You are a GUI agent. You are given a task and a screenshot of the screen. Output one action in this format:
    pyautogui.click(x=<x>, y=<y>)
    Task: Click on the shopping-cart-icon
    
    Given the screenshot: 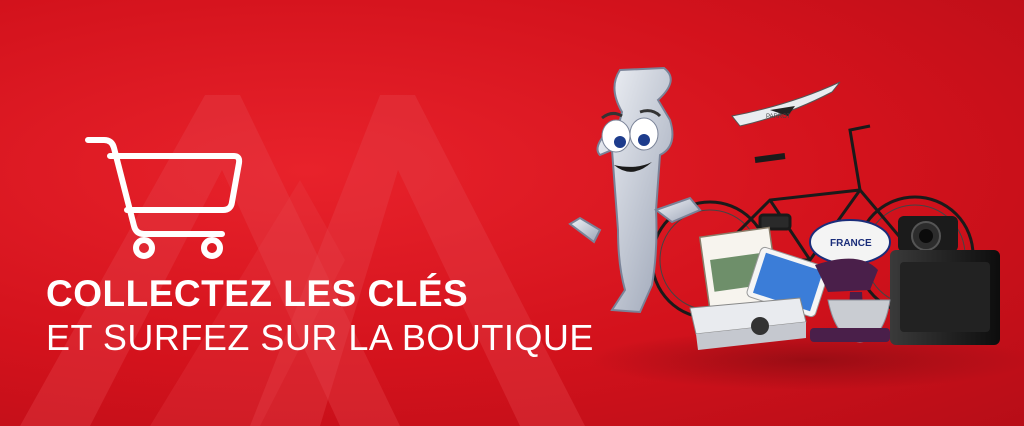 What is the action you would take?
    pyautogui.click(x=164, y=198)
    